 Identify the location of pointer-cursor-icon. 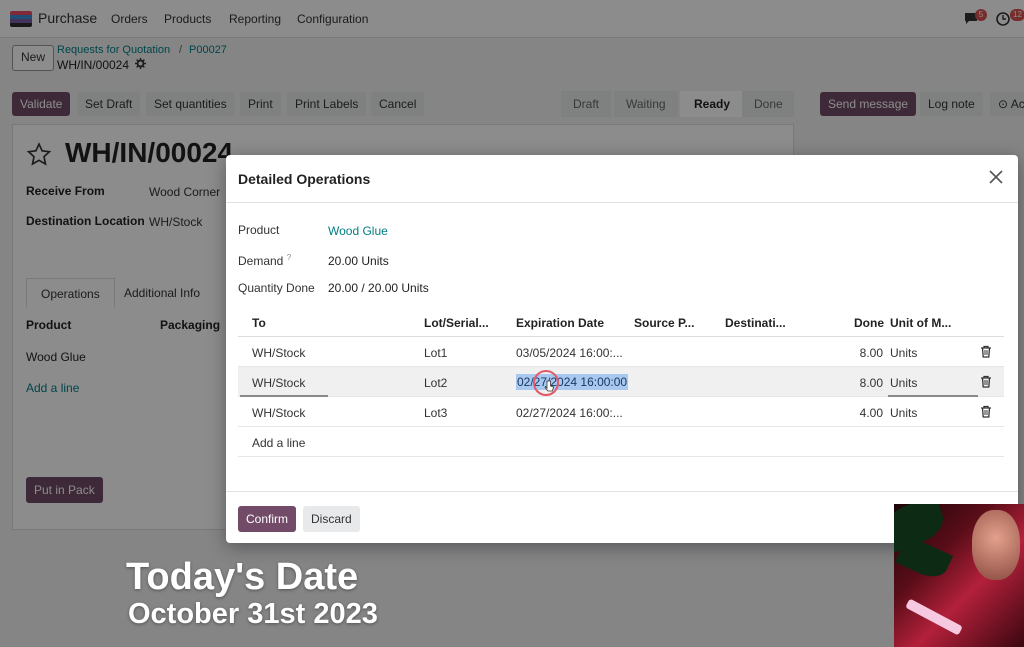
(549, 386).